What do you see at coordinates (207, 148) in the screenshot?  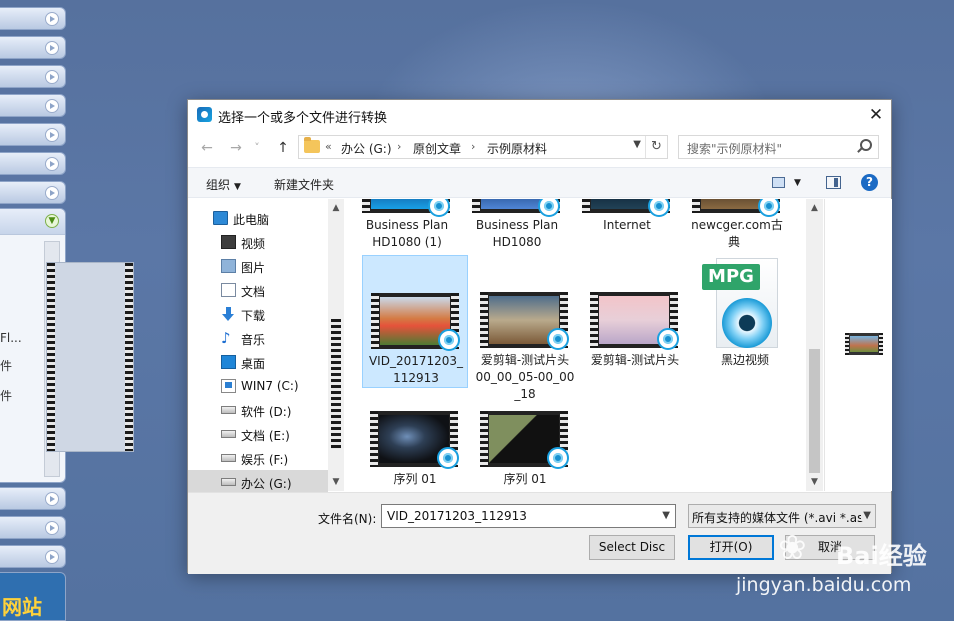 I see `back-arrow-icon: ←` at bounding box center [207, 148].